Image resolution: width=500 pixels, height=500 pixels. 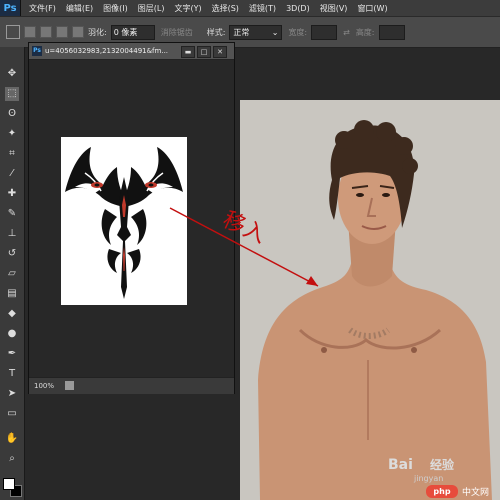 I want to click on watermark-brand: 经验, so click(x=442, y=465).